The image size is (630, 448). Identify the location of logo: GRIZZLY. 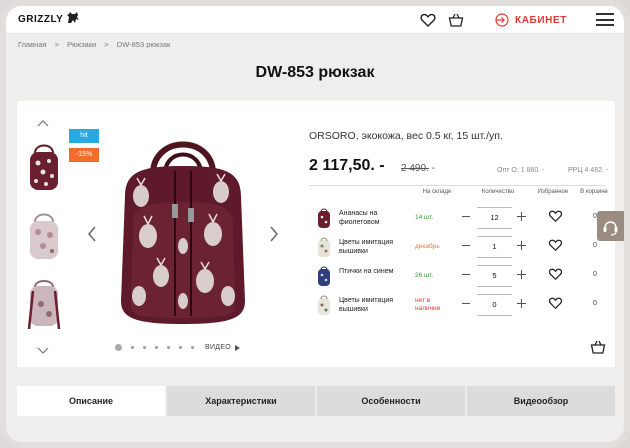
(40, 19).